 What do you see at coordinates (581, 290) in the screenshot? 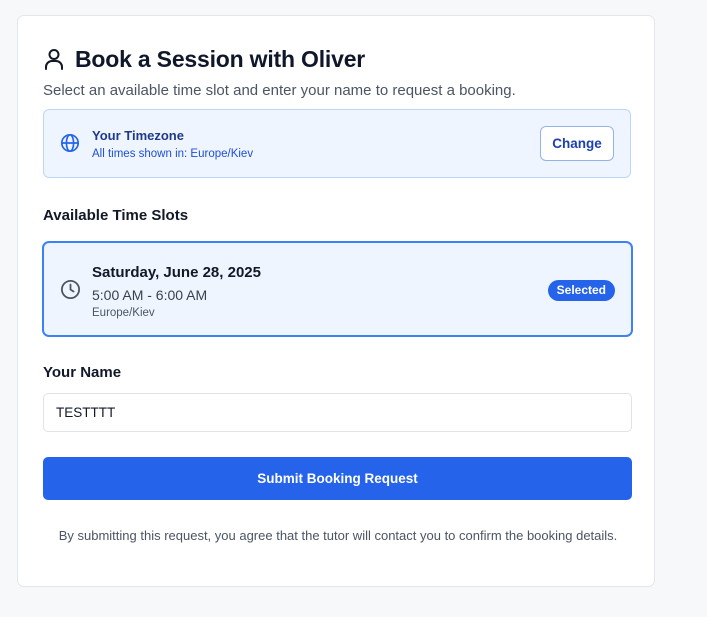
I see `selected-badge: Selected` at bounding box center [581, 290].